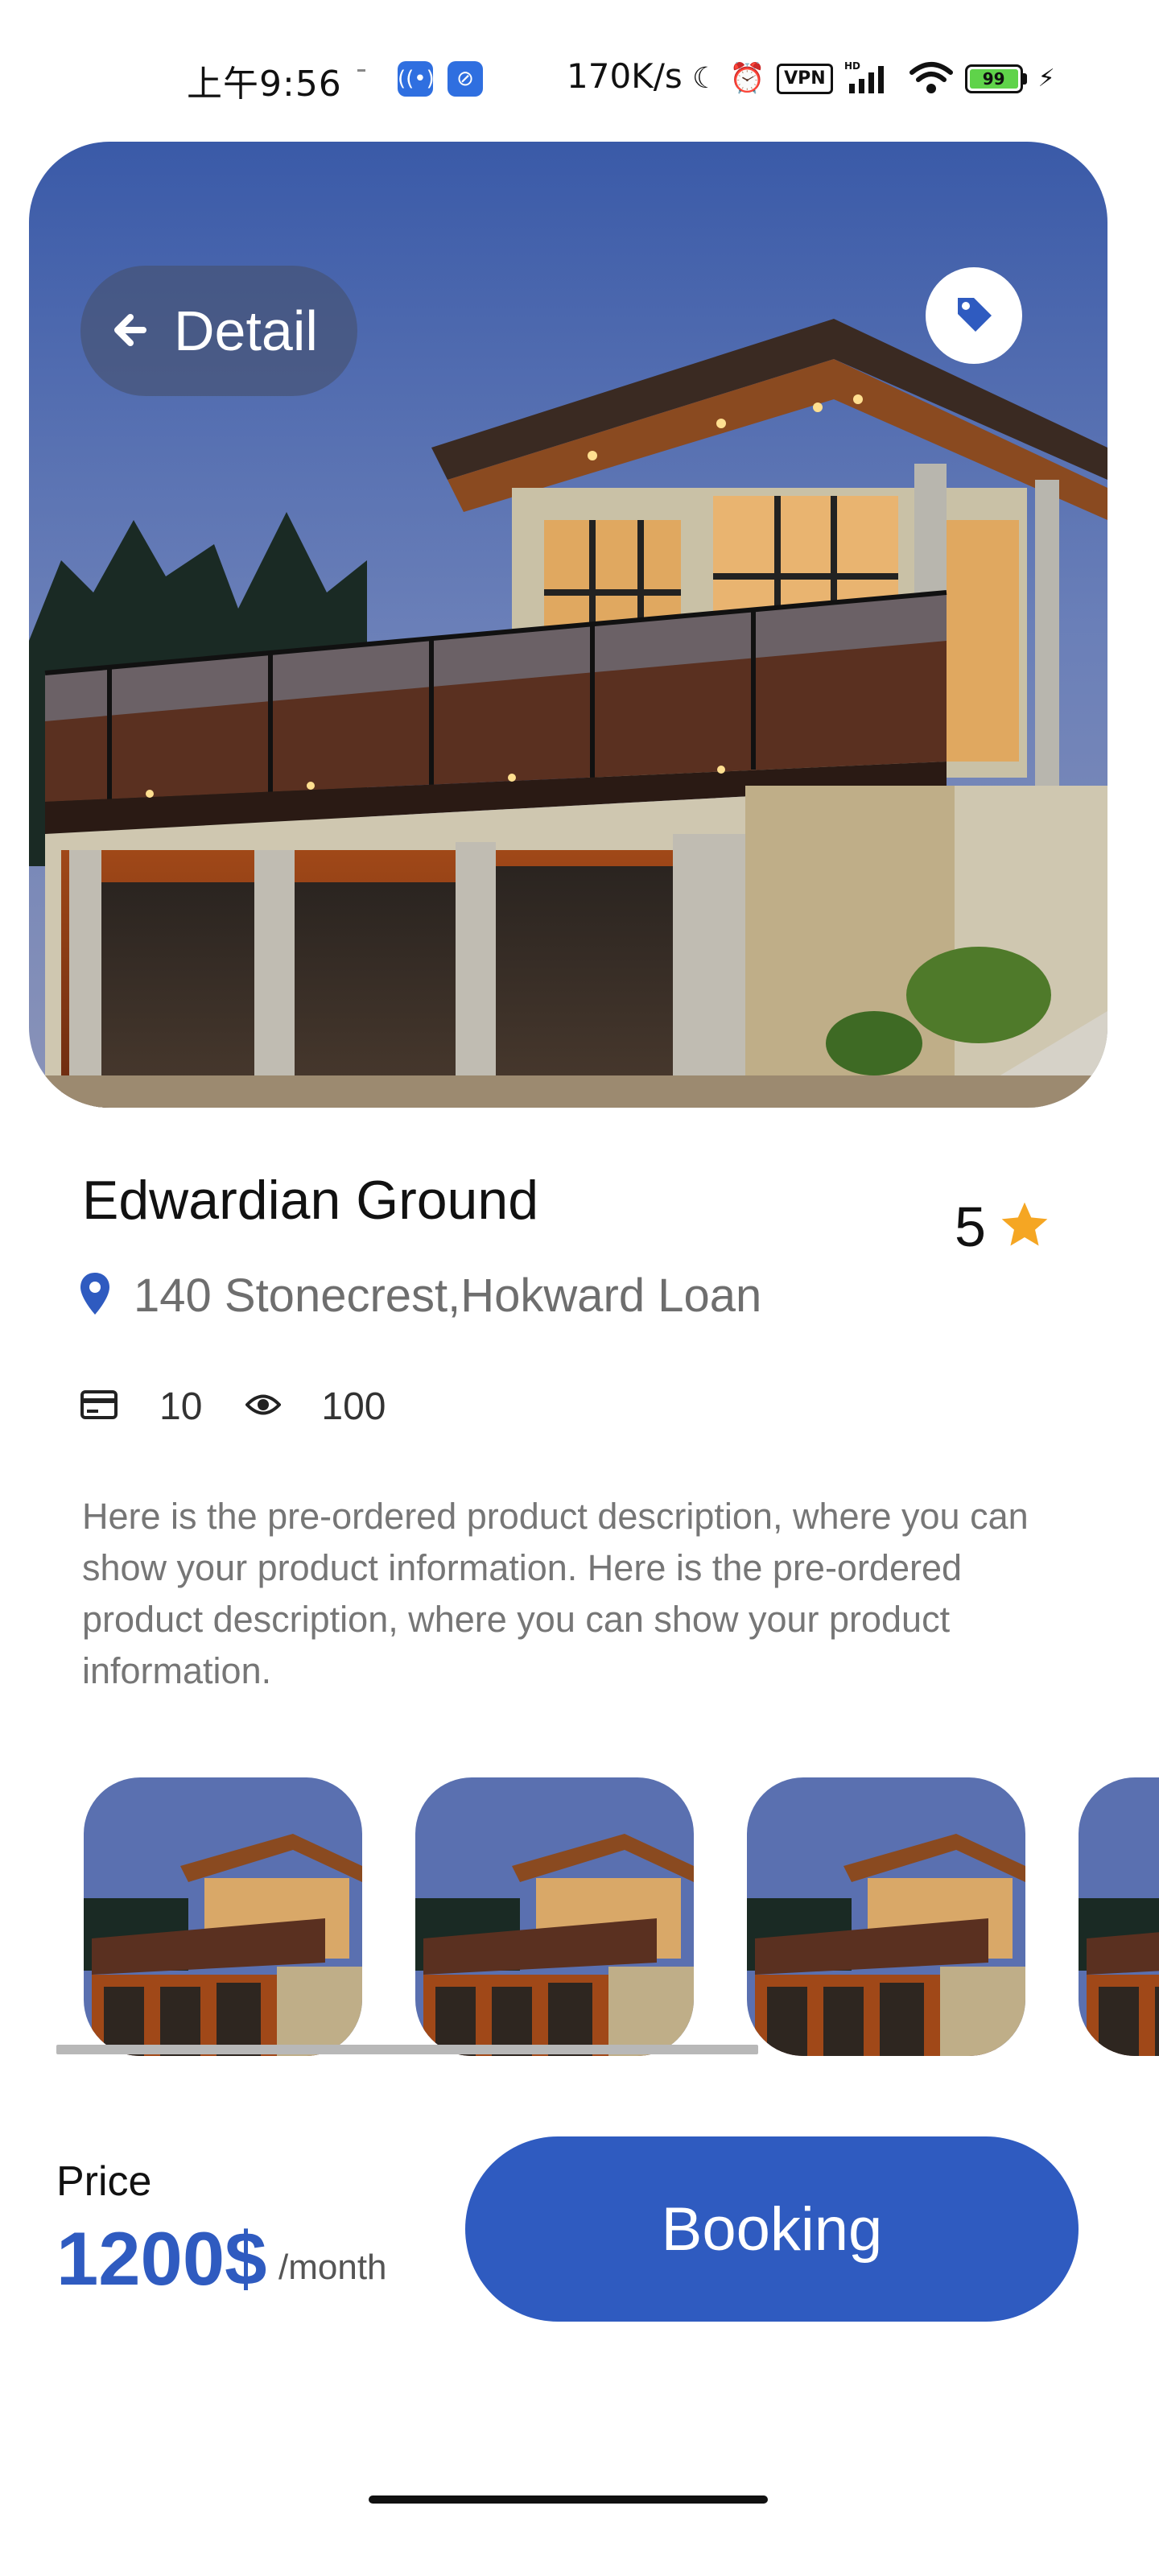 This screenshot has width=1159, height=2576. Describe the element at coordinates (181, 1406) in the screenshot. I see `card-count: 10` at that location.